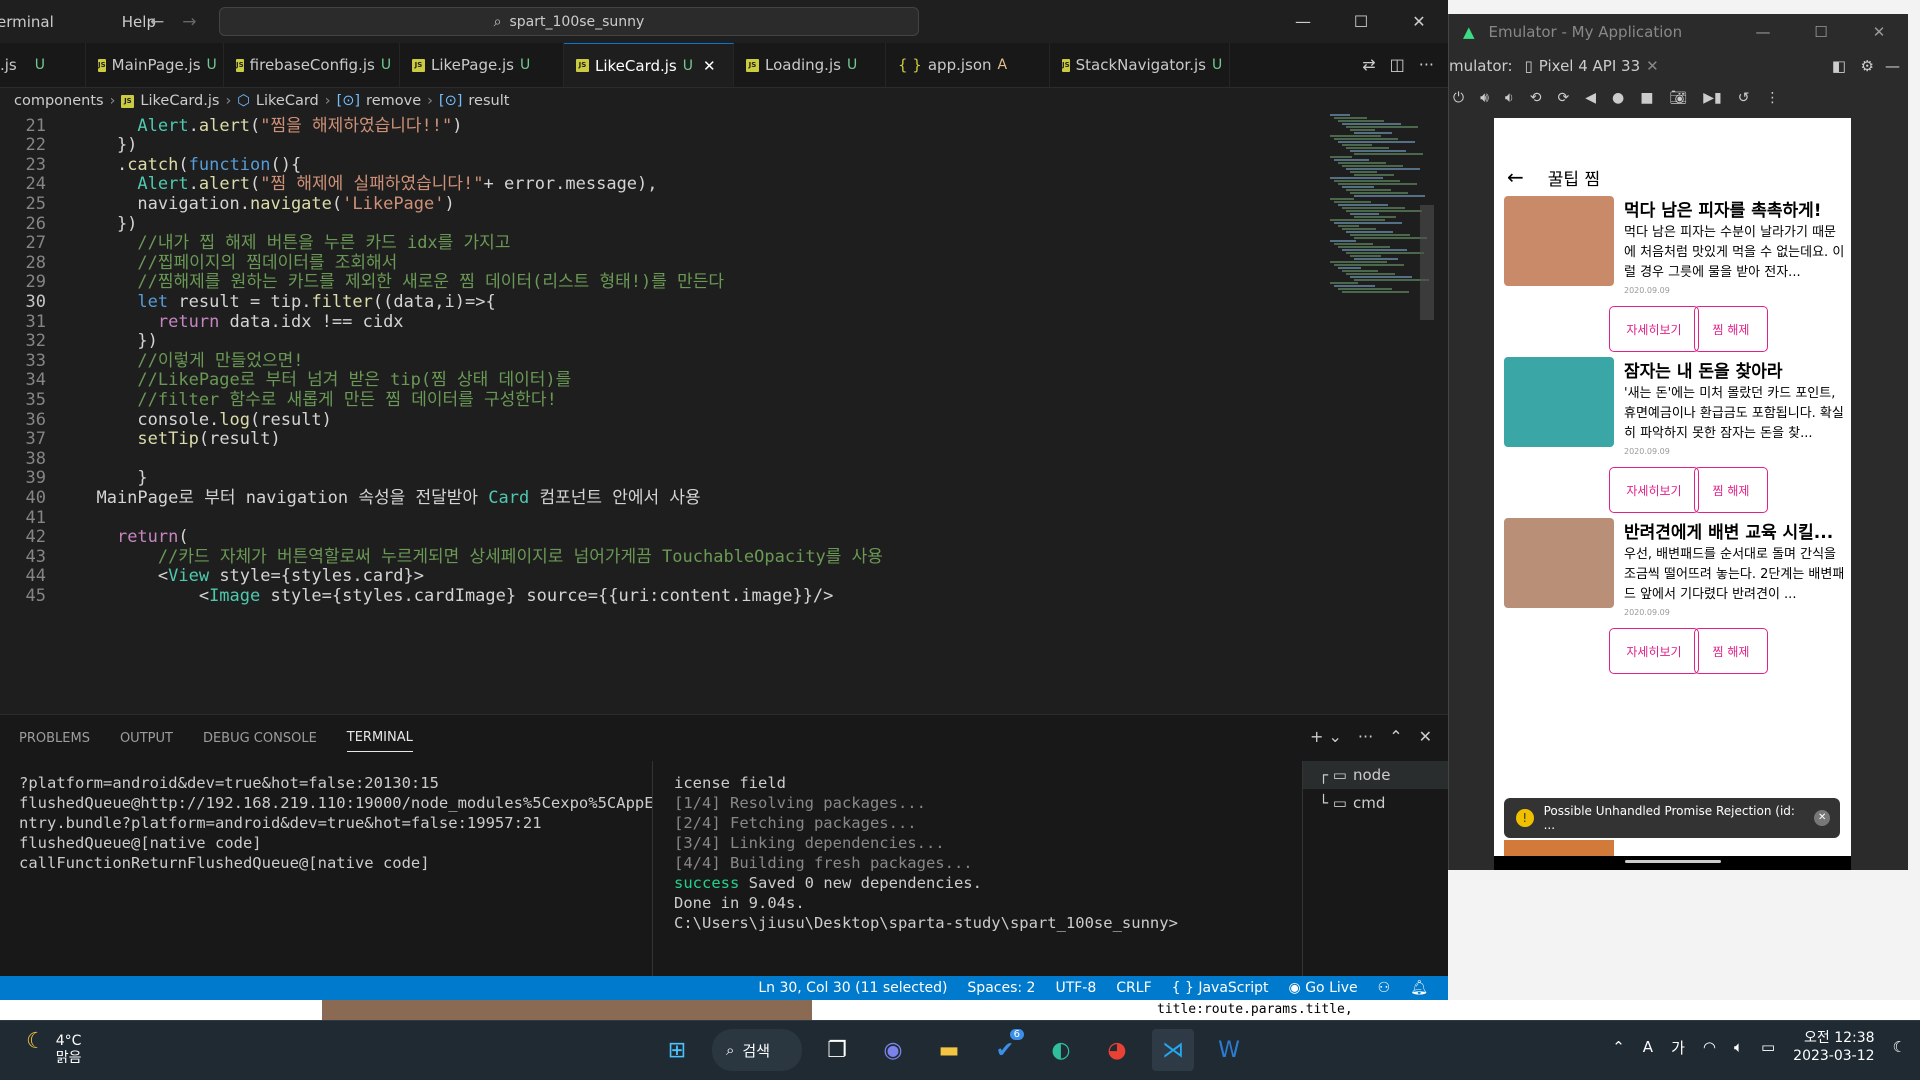  I want to click on ime-indicator: A, so click(1648, 1047).